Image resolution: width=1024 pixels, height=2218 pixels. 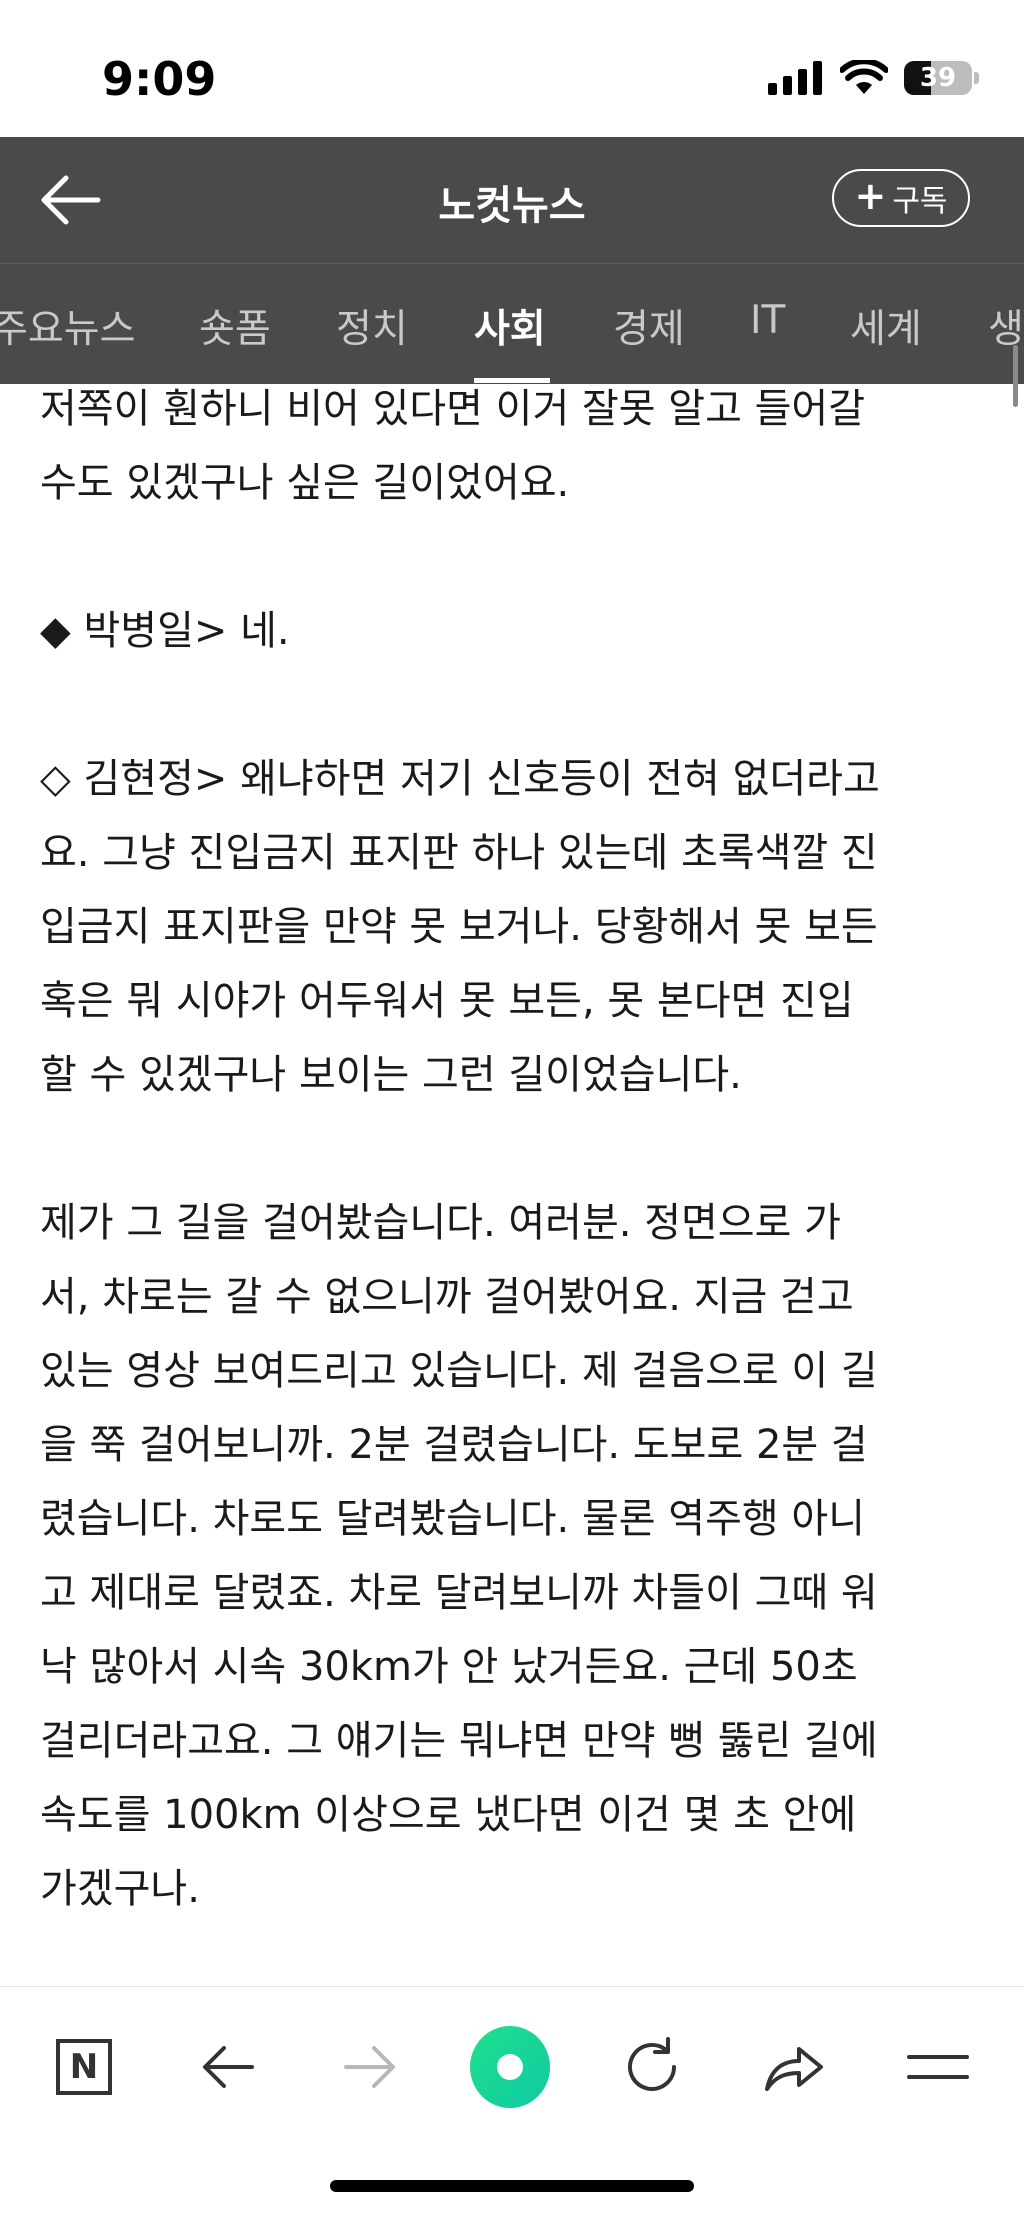 What do you see at coordinates (512, 68) in the screenshot?
I see `status-bar: 9:09 39` at bounding box center [512, 68].